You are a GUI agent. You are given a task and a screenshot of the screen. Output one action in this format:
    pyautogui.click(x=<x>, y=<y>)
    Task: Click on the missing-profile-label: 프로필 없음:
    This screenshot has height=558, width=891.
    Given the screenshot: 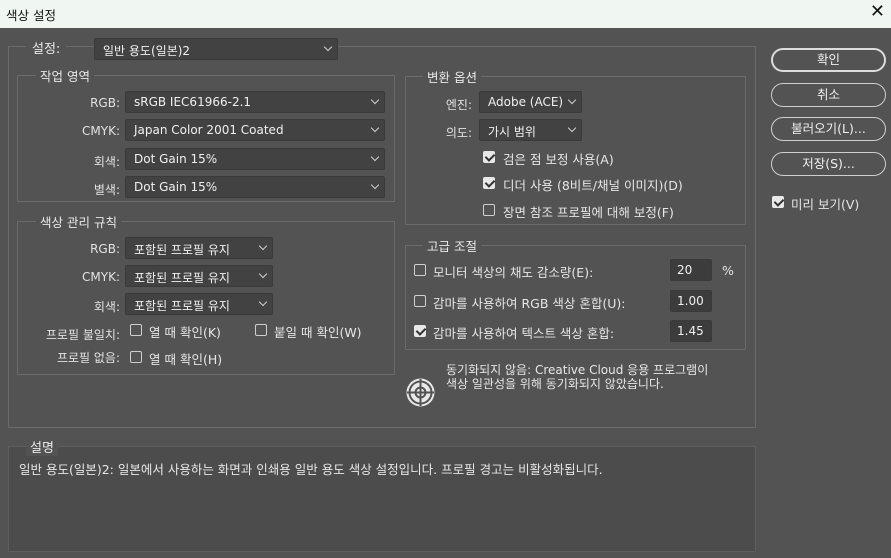 What is the action you would take?
    pyautogui.click(x=88, y=358)
    